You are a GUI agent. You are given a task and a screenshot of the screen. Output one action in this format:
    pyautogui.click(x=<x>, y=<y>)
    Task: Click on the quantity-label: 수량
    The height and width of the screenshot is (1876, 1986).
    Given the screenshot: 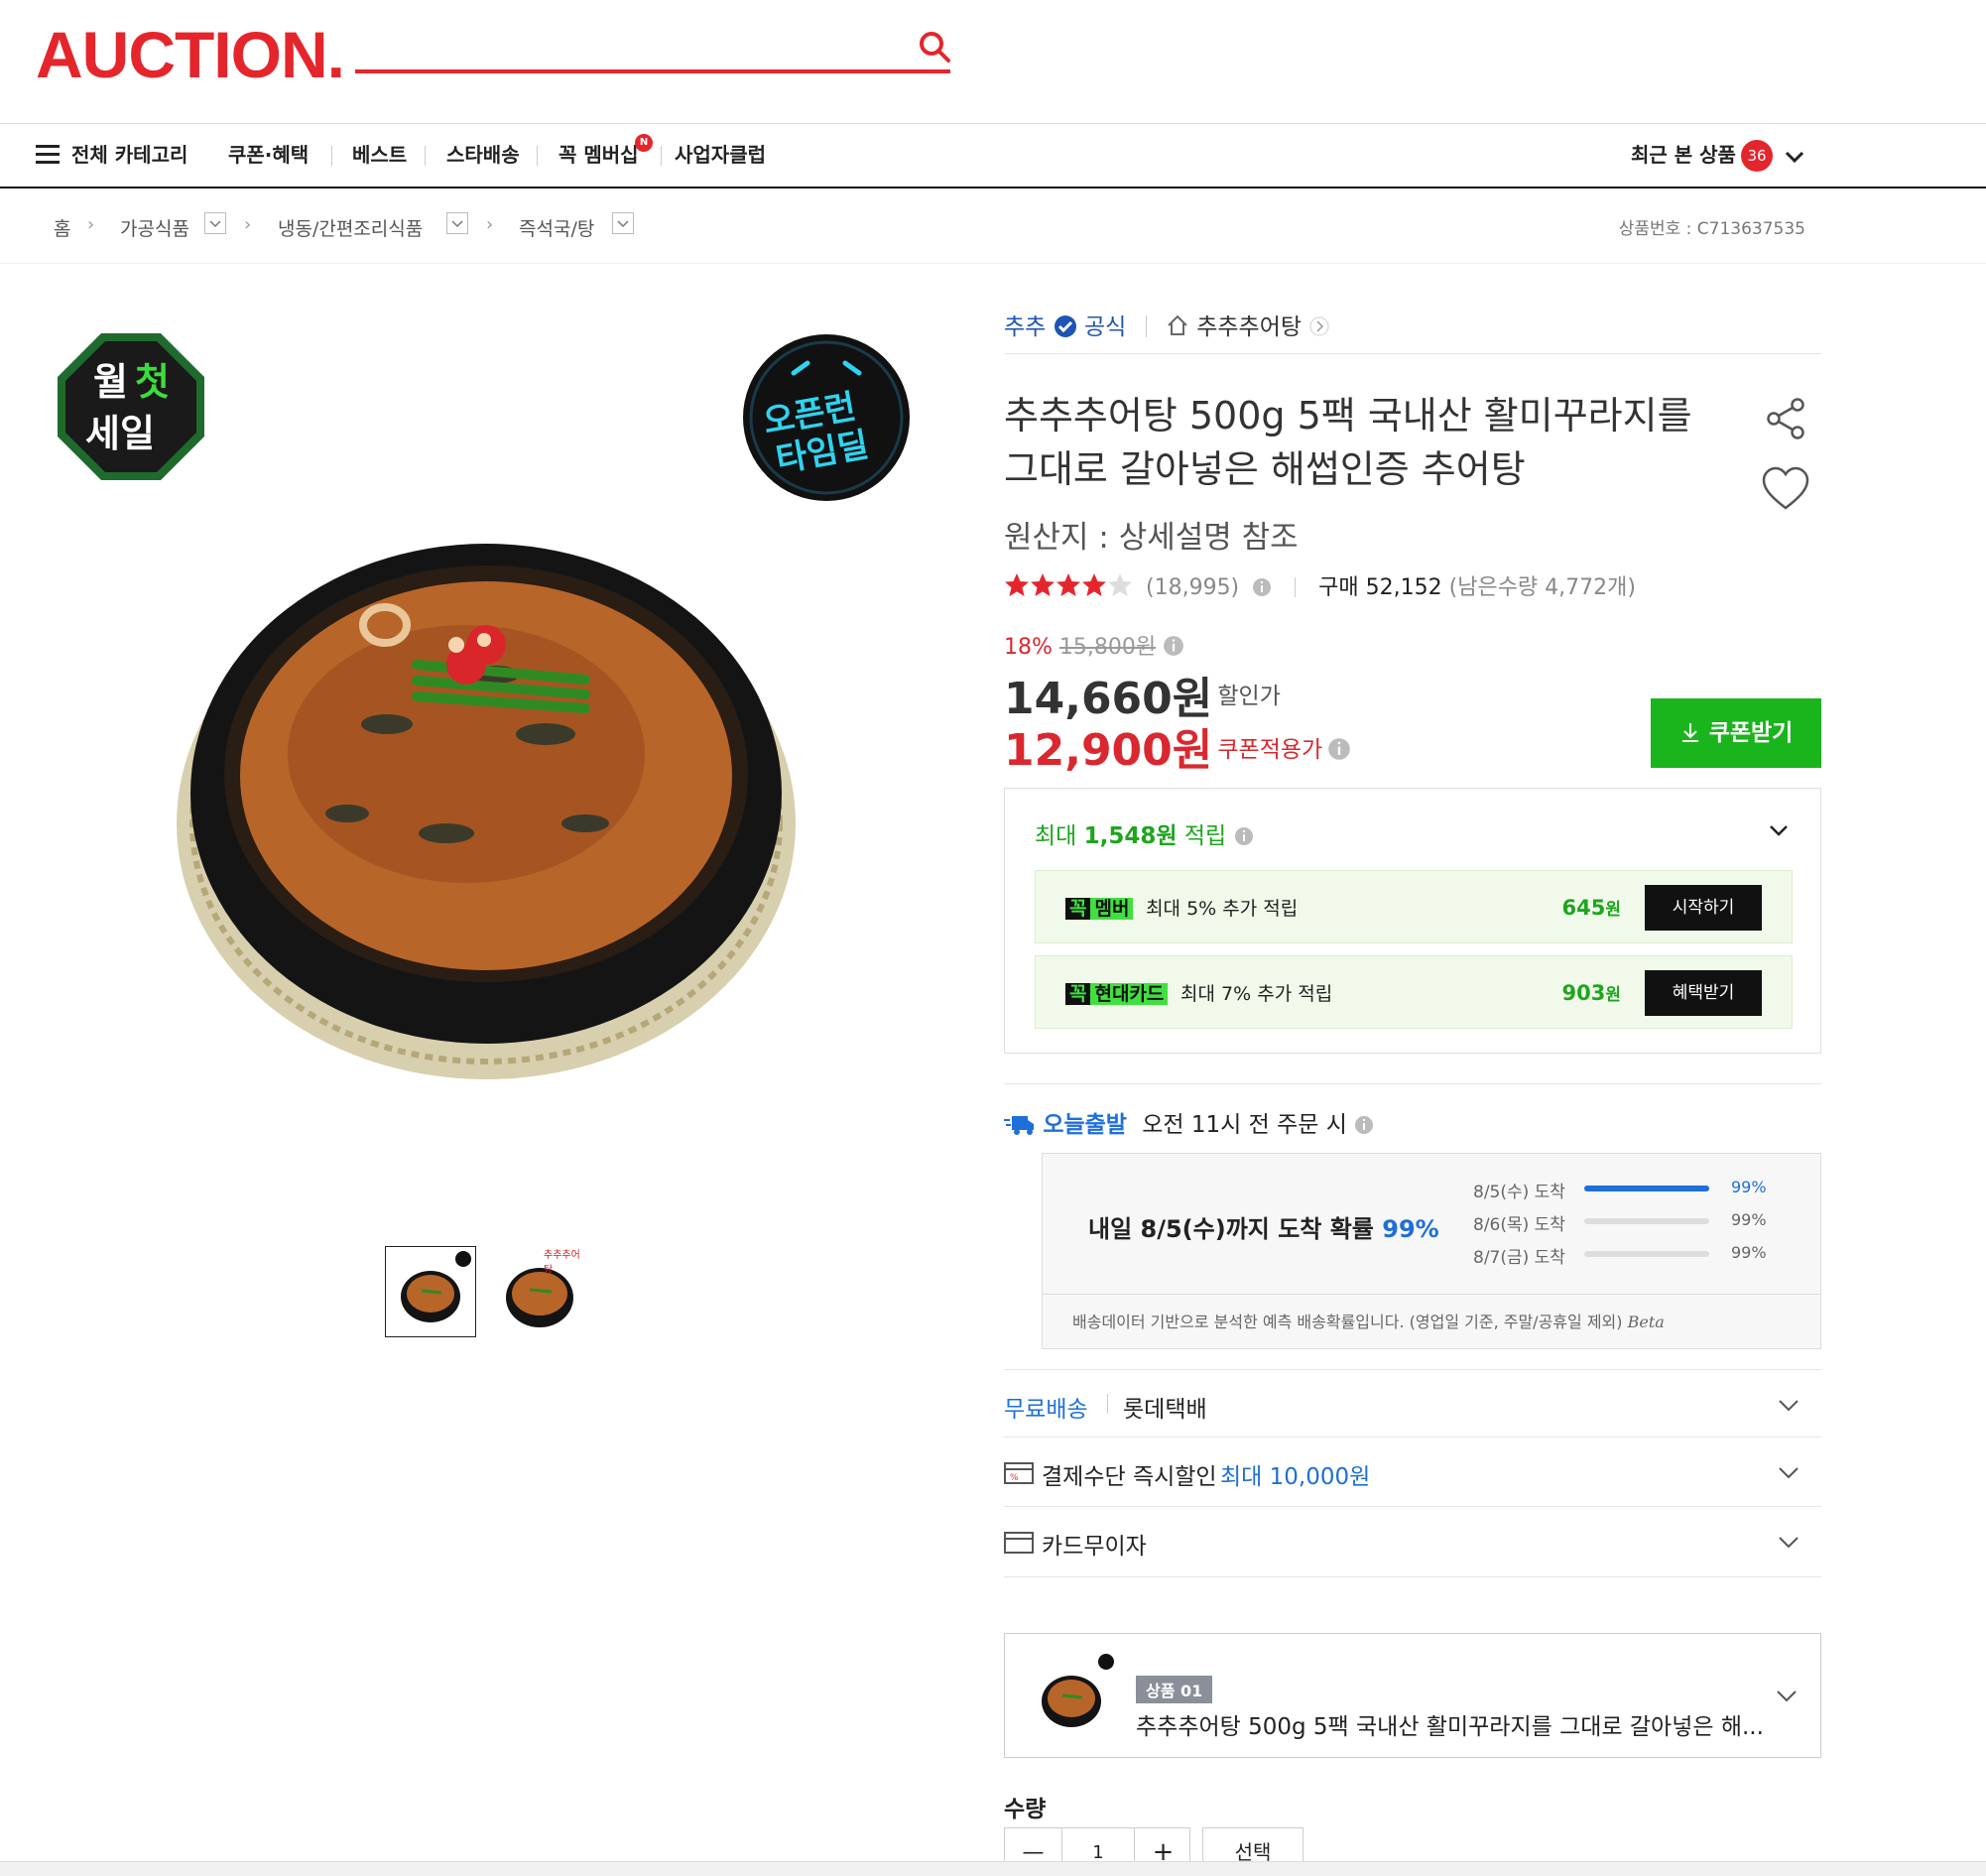 What is the action you would take?
    pyautogui.click(x=1025, y=1809)
    